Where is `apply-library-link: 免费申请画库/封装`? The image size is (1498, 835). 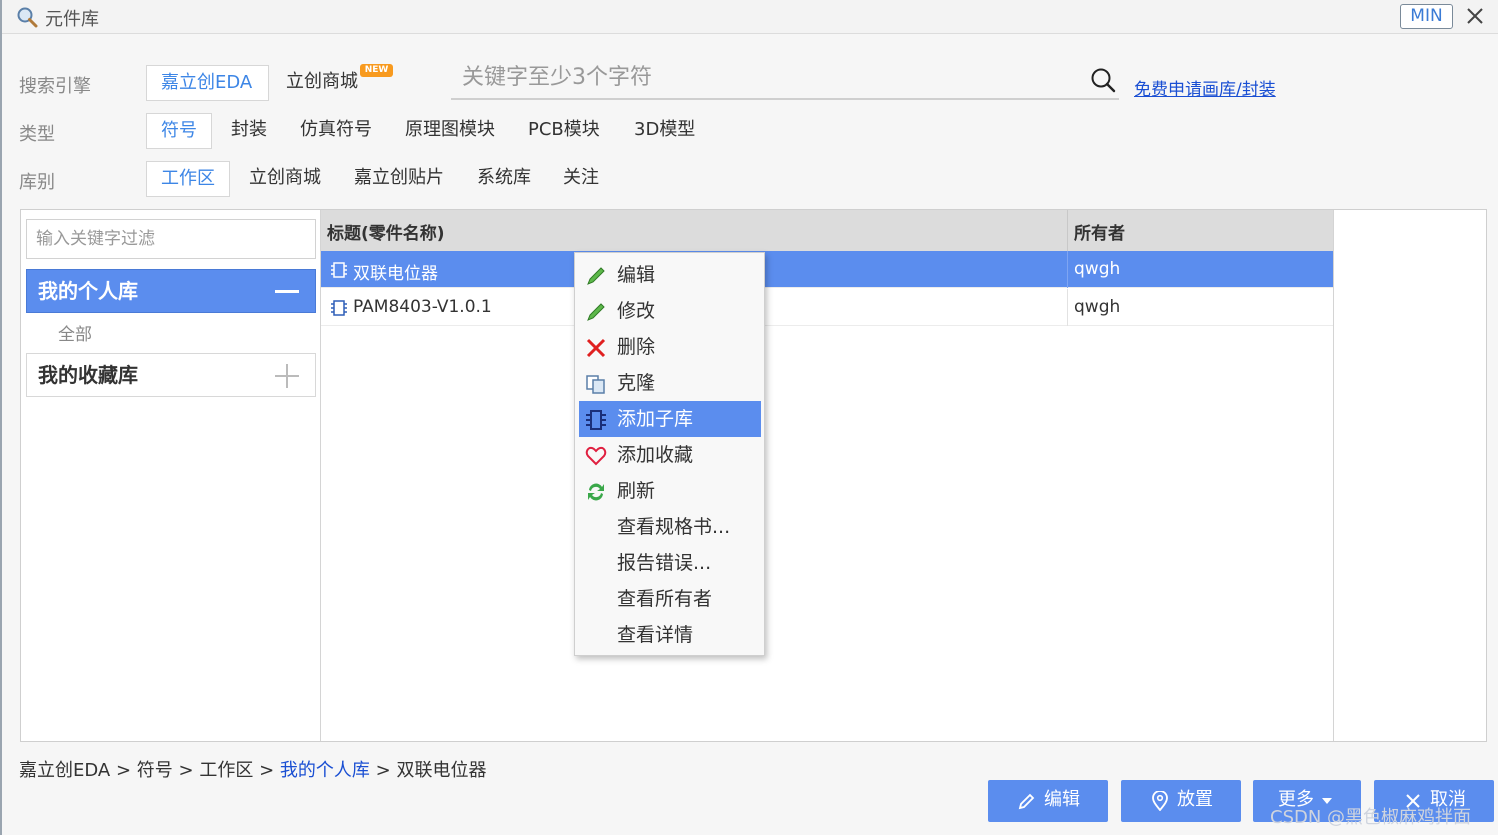
apply-library-link: 免费申请画库/封装 is located at coordinates (1205, 87).